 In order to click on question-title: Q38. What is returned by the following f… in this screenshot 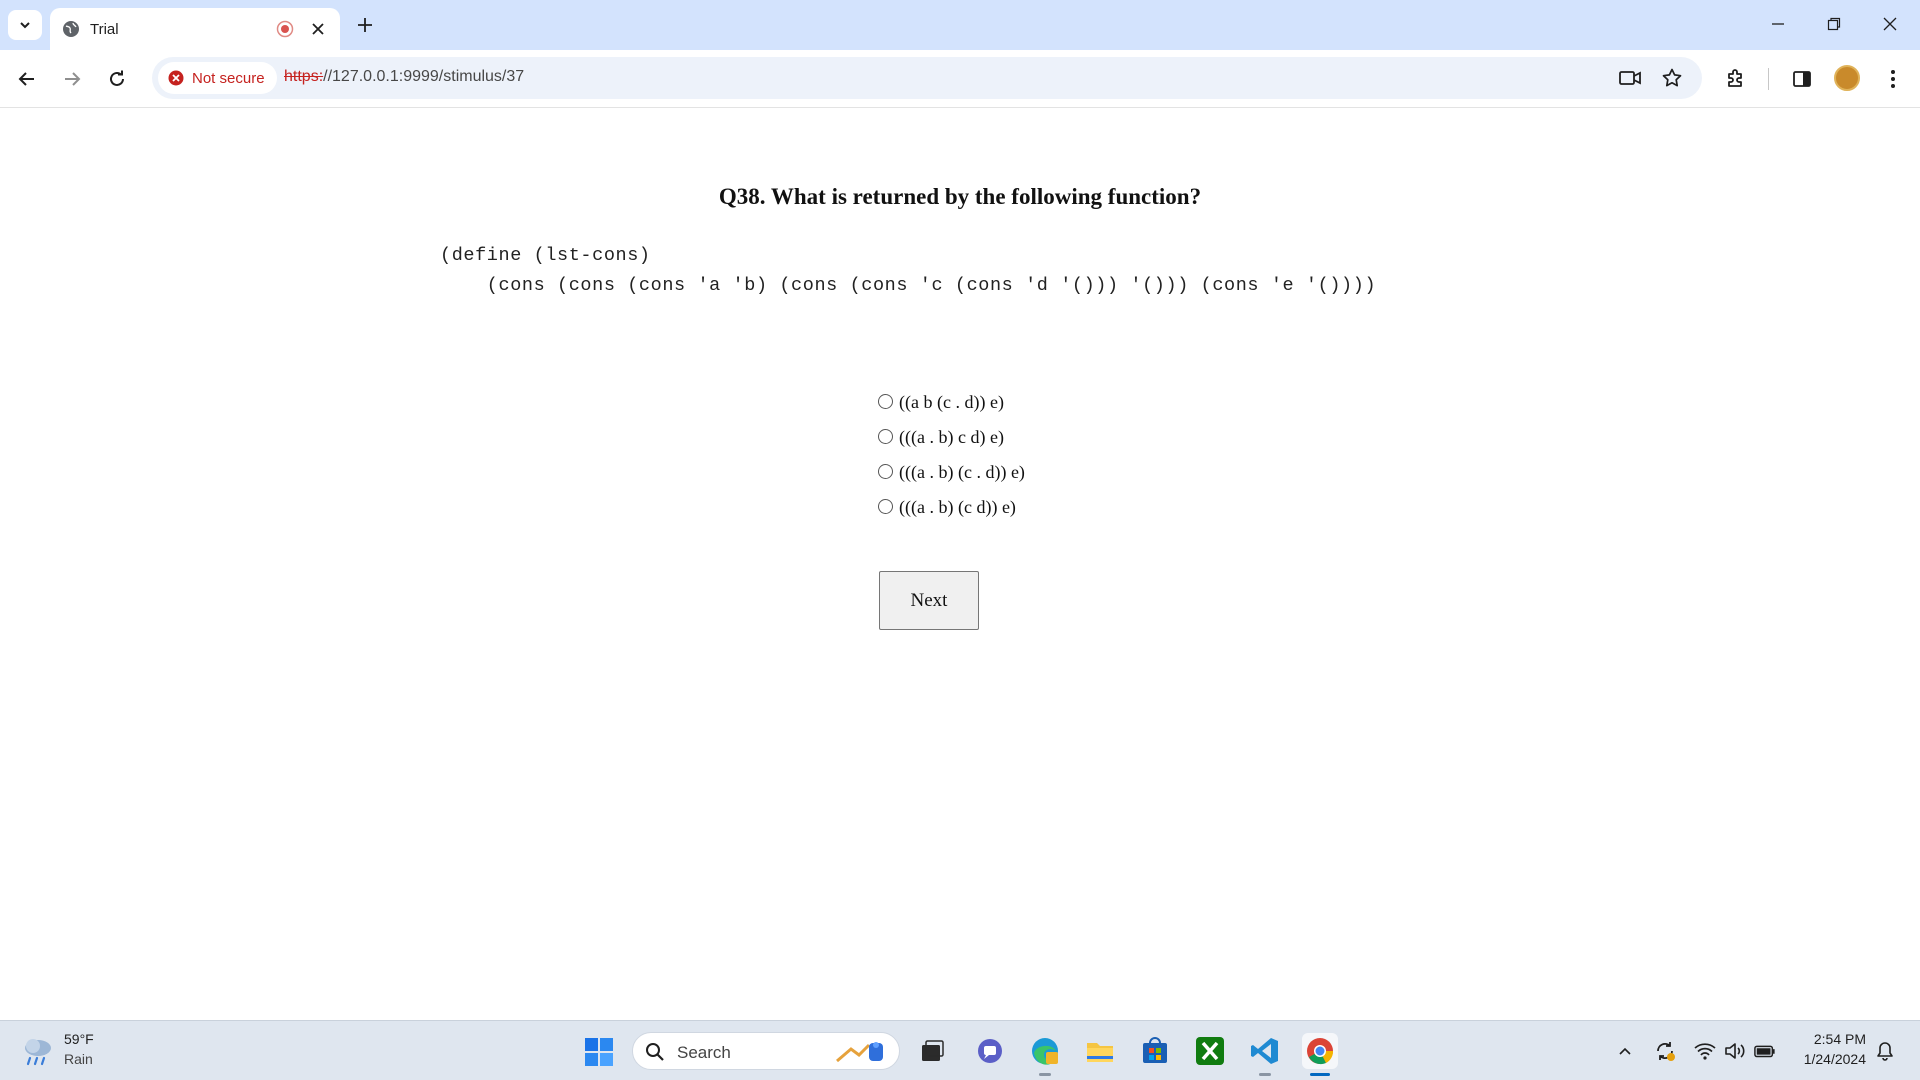, I will do `click(960, 196)`.